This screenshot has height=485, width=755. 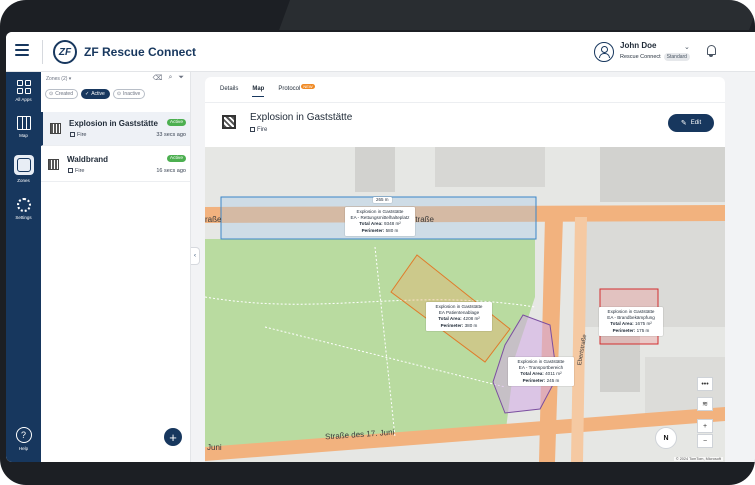 I want to click on page-title: Explosion in Gaststätte, so click(x=301, y=117).